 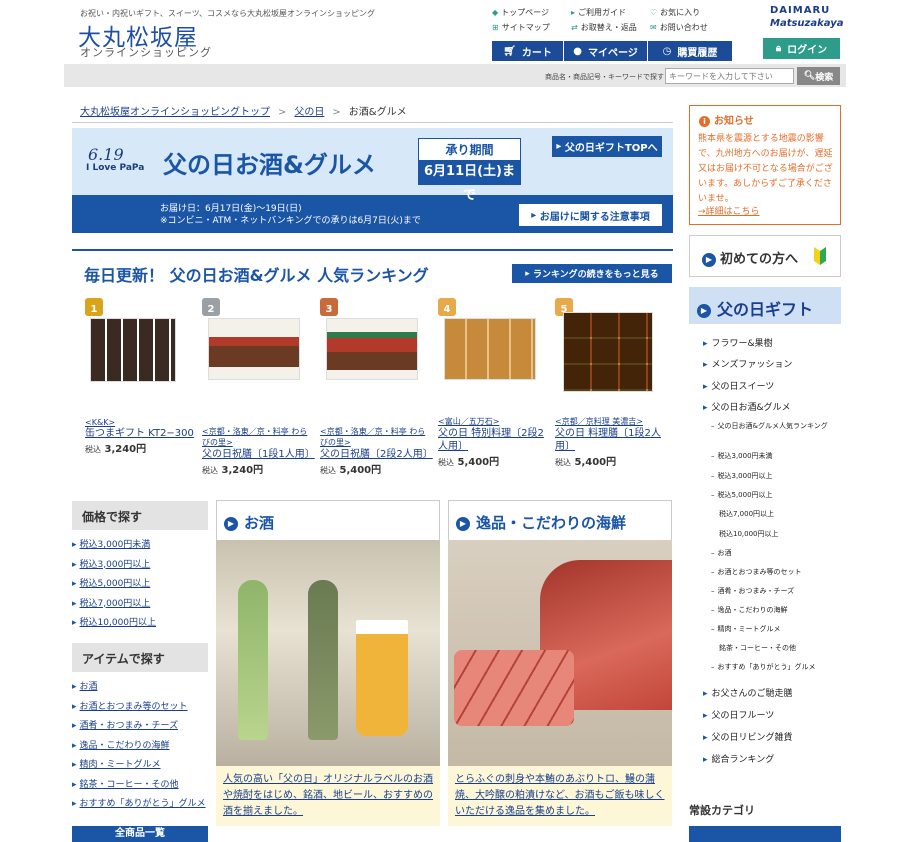 I want to click on product-brand: <K&K>, so click(x=140, y=422).